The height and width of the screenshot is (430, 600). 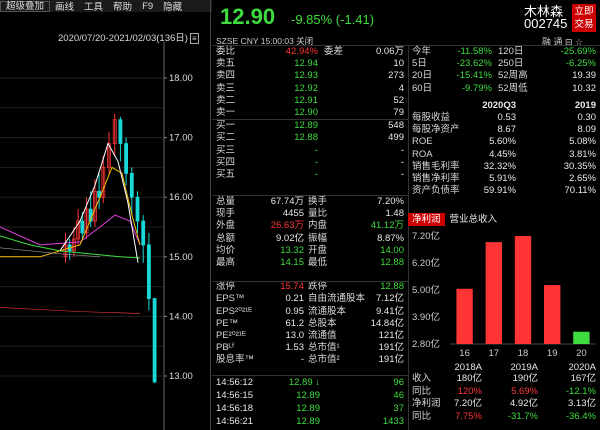 I want to click on finance-value: 5.60%, so click(x=502, y=142).